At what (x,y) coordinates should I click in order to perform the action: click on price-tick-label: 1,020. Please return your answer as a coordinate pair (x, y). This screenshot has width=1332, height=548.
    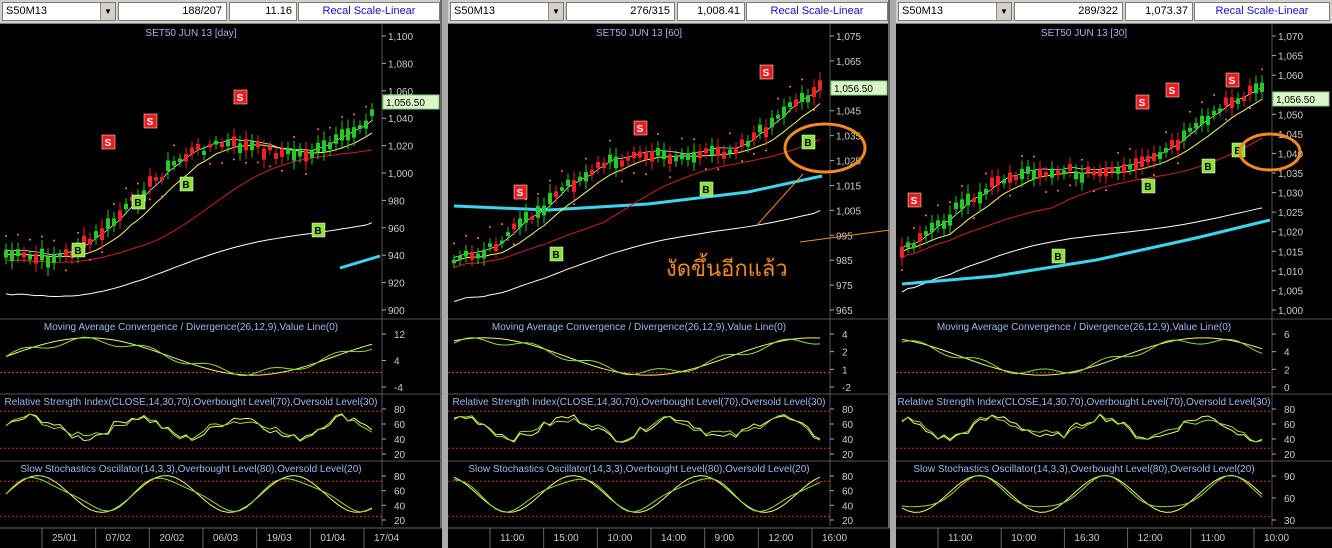
    Looking at the image, I should click on (400, 147).